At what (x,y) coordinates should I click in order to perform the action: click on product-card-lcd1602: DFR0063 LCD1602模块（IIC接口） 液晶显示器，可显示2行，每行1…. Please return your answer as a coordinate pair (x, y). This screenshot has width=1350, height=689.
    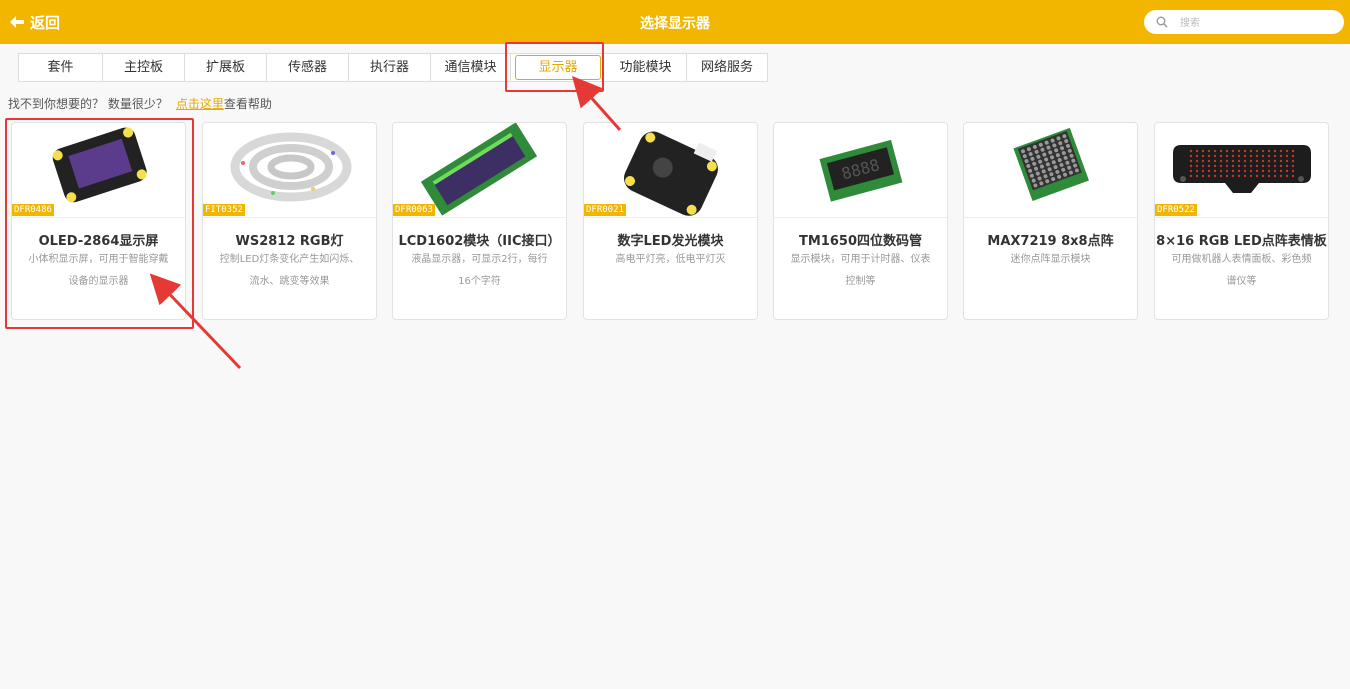
    Looking at the image, I should click on (479, 221).